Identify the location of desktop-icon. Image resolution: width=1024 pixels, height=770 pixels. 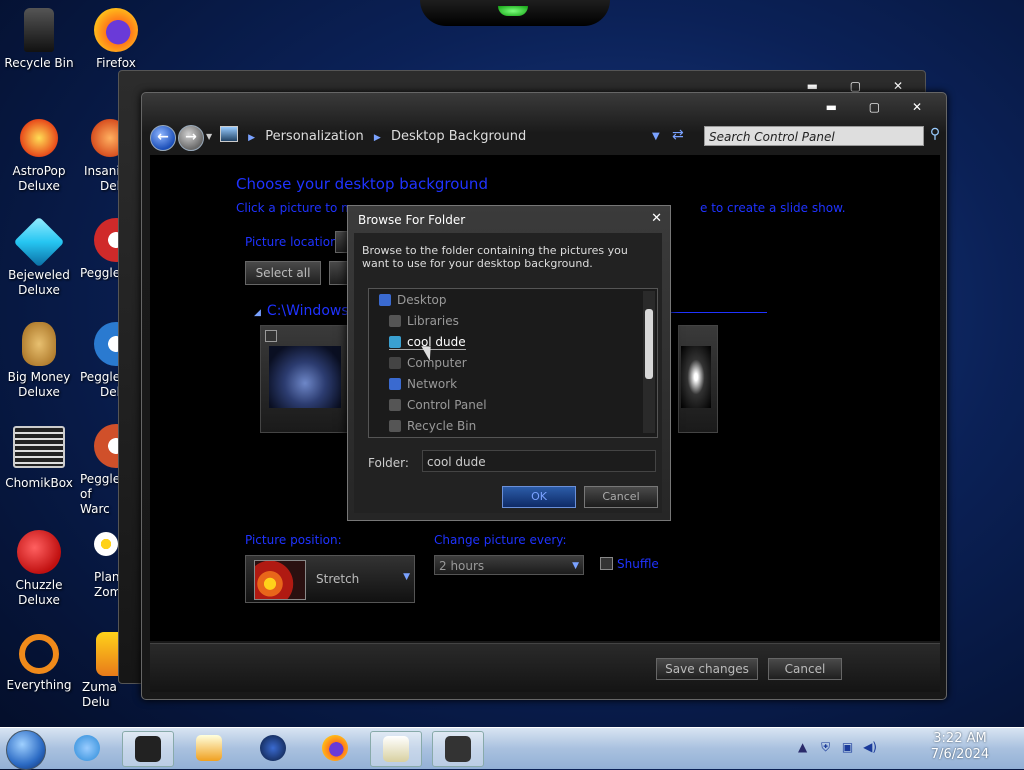
(385, 300).